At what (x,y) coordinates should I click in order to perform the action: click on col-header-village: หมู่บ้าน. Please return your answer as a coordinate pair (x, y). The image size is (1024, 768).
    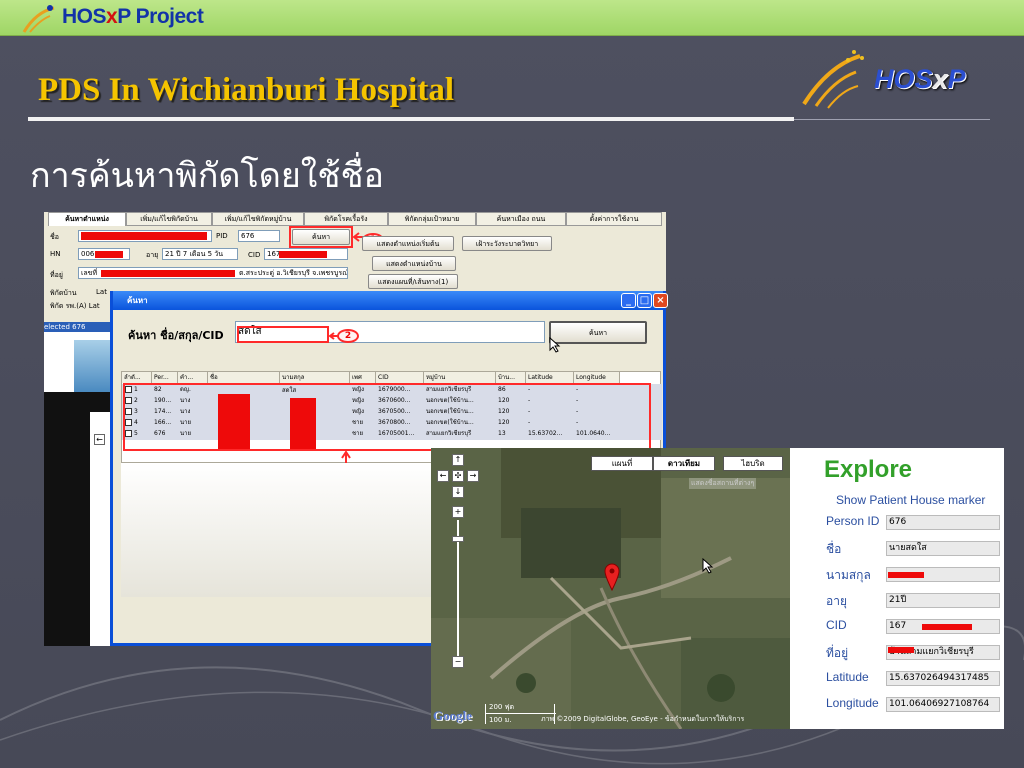
    Looking at the image, I should click on (460, 377).